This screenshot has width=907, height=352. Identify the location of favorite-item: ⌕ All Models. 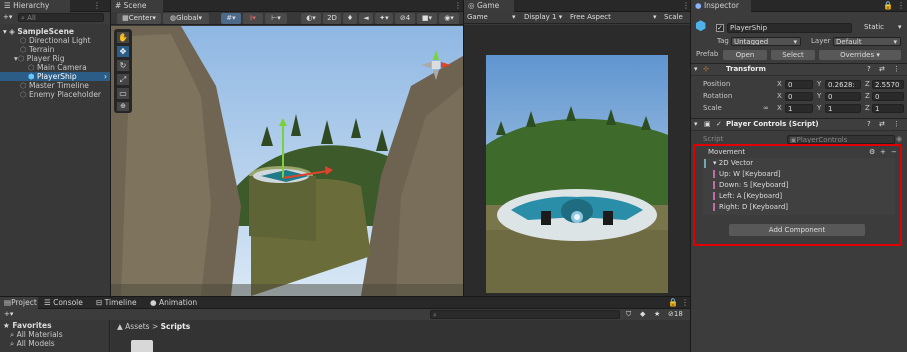
(54, 343).